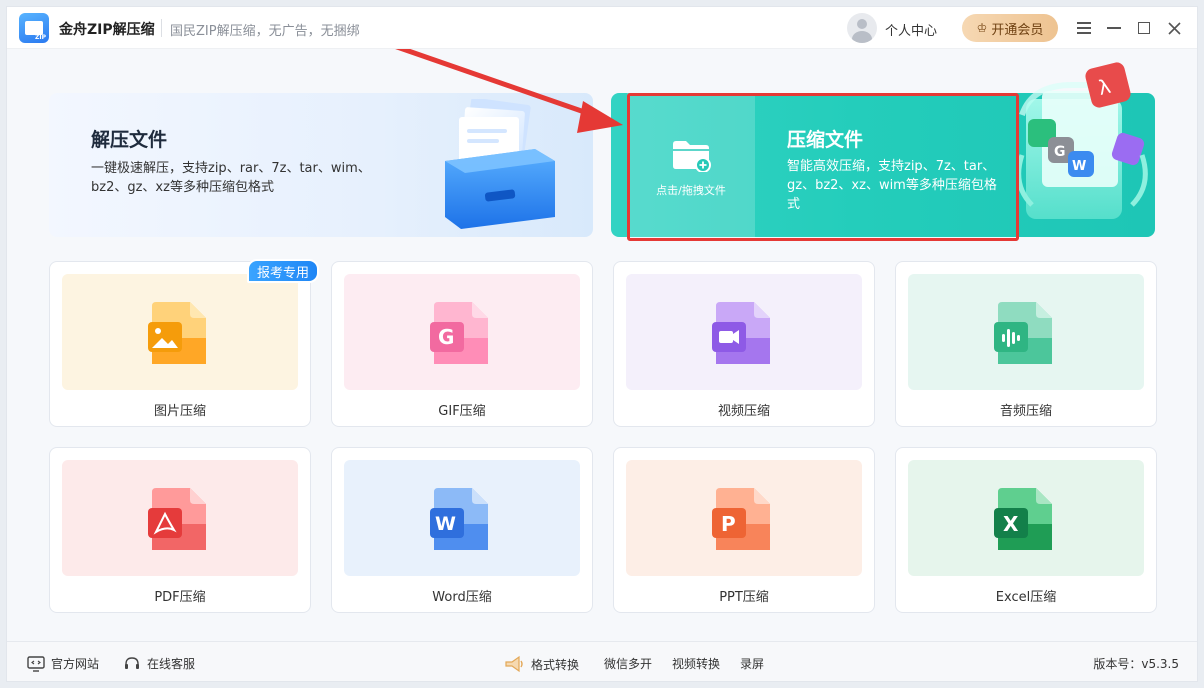  Describe the element at coordinates (741, 519) in the screenshot. I see `ppt-file-icon: P` at that location.